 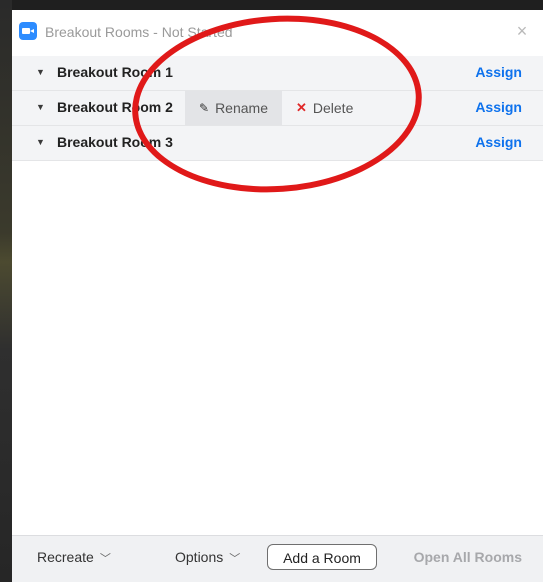 I want to click on window-title: Breakout Rooms - Not Started, so click(x=139, y=32).